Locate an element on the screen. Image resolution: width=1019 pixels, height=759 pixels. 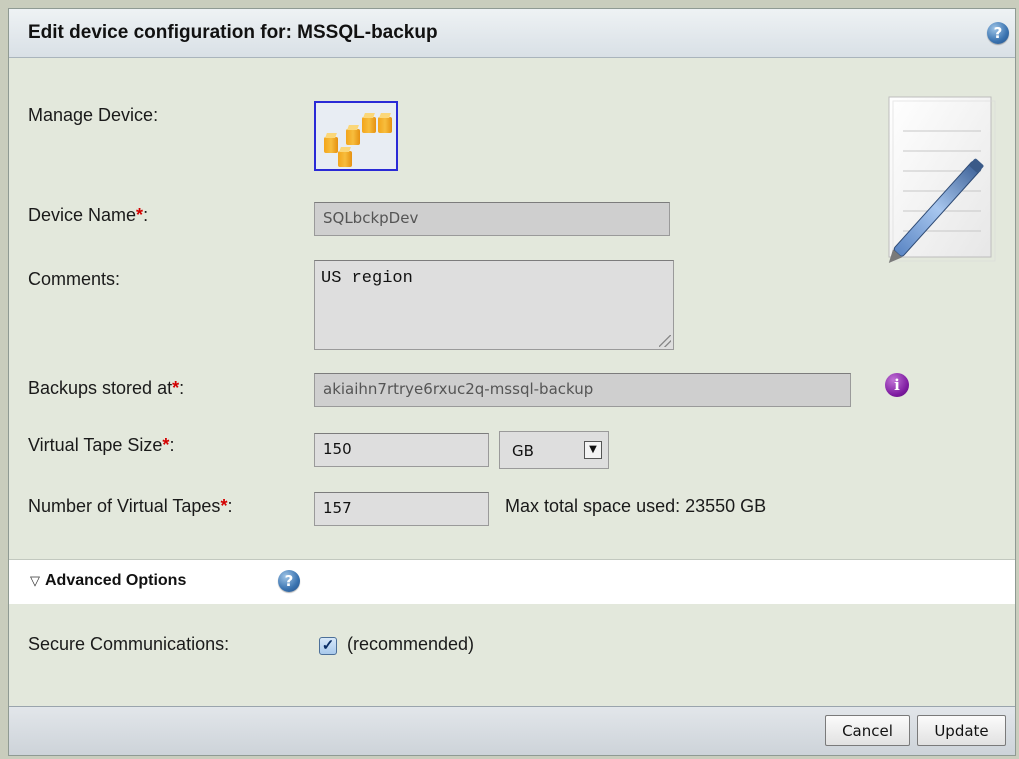
tape-unit-select: GB ▼ is located at coordinates (554, 450).